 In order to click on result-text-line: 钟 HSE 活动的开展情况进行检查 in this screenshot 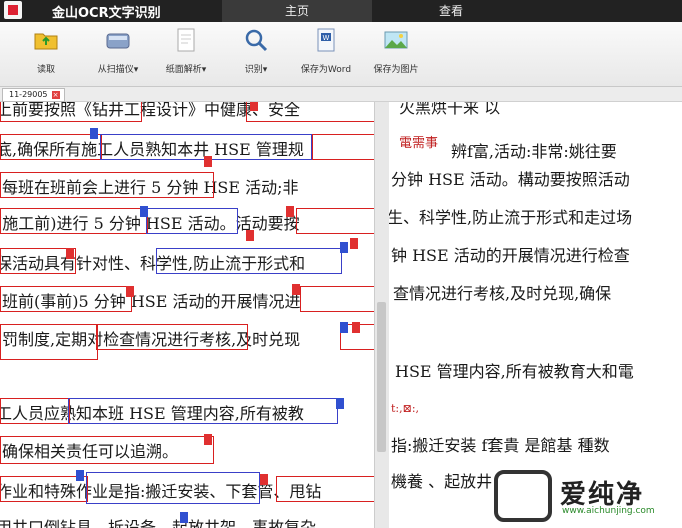, I will do `click(510, 255)`.